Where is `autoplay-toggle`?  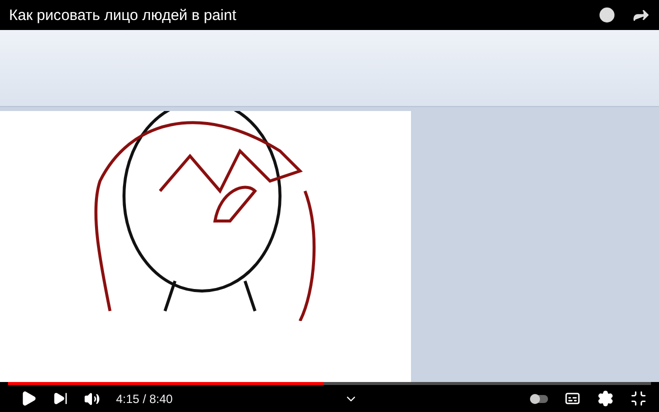 autoplay-toggle is located at coordinates (539, 398).